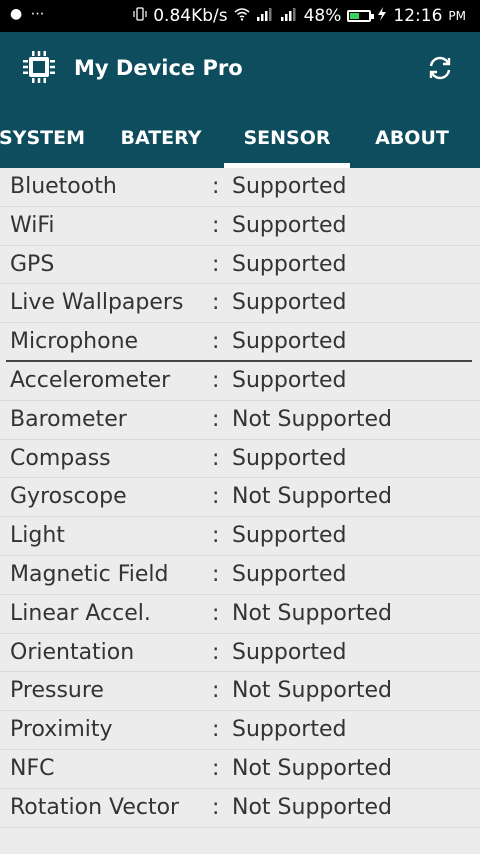 The height and width of the screenshot is (854, 480). I want to click on app-bar: My Device Pro, so click(240, 70).